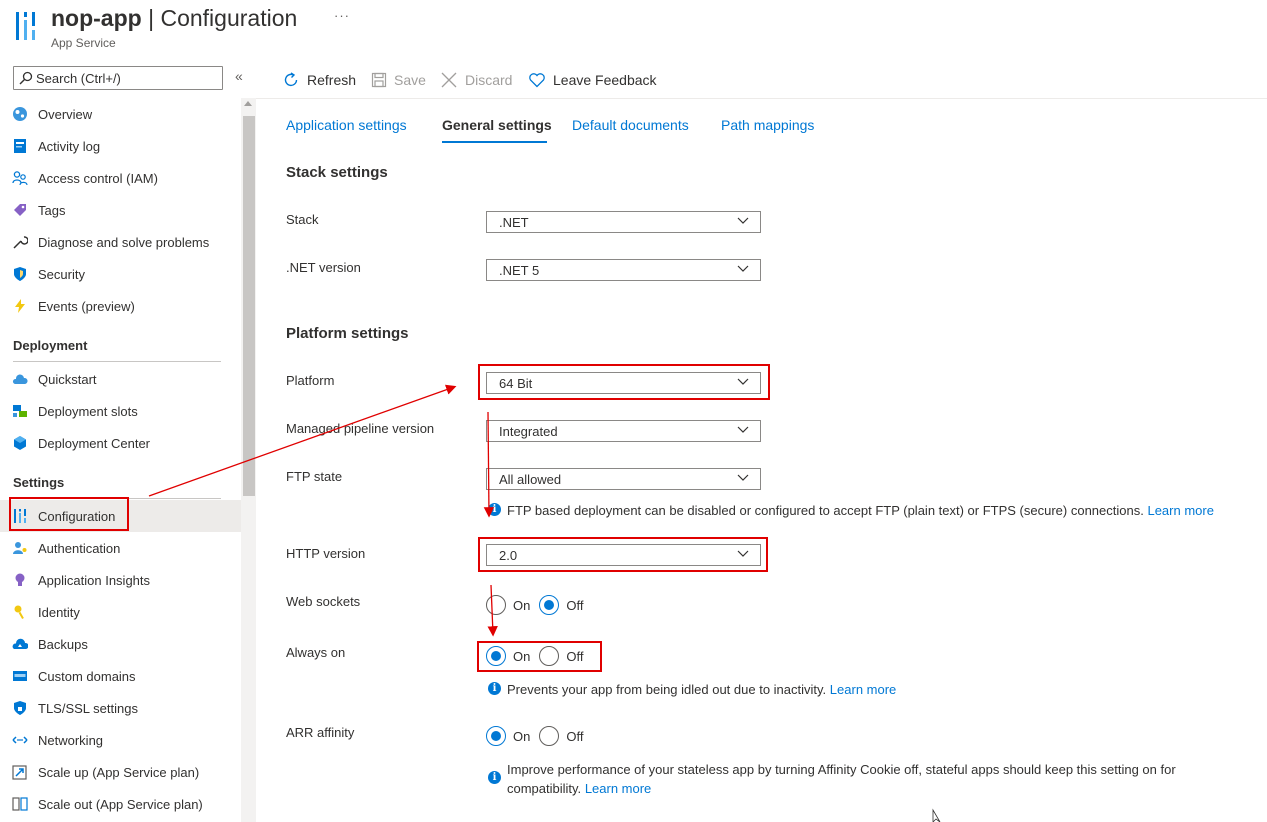  Describe the element at coordinates (476, 80) in the screenshot. I see `discard-button: Discard` at that location.